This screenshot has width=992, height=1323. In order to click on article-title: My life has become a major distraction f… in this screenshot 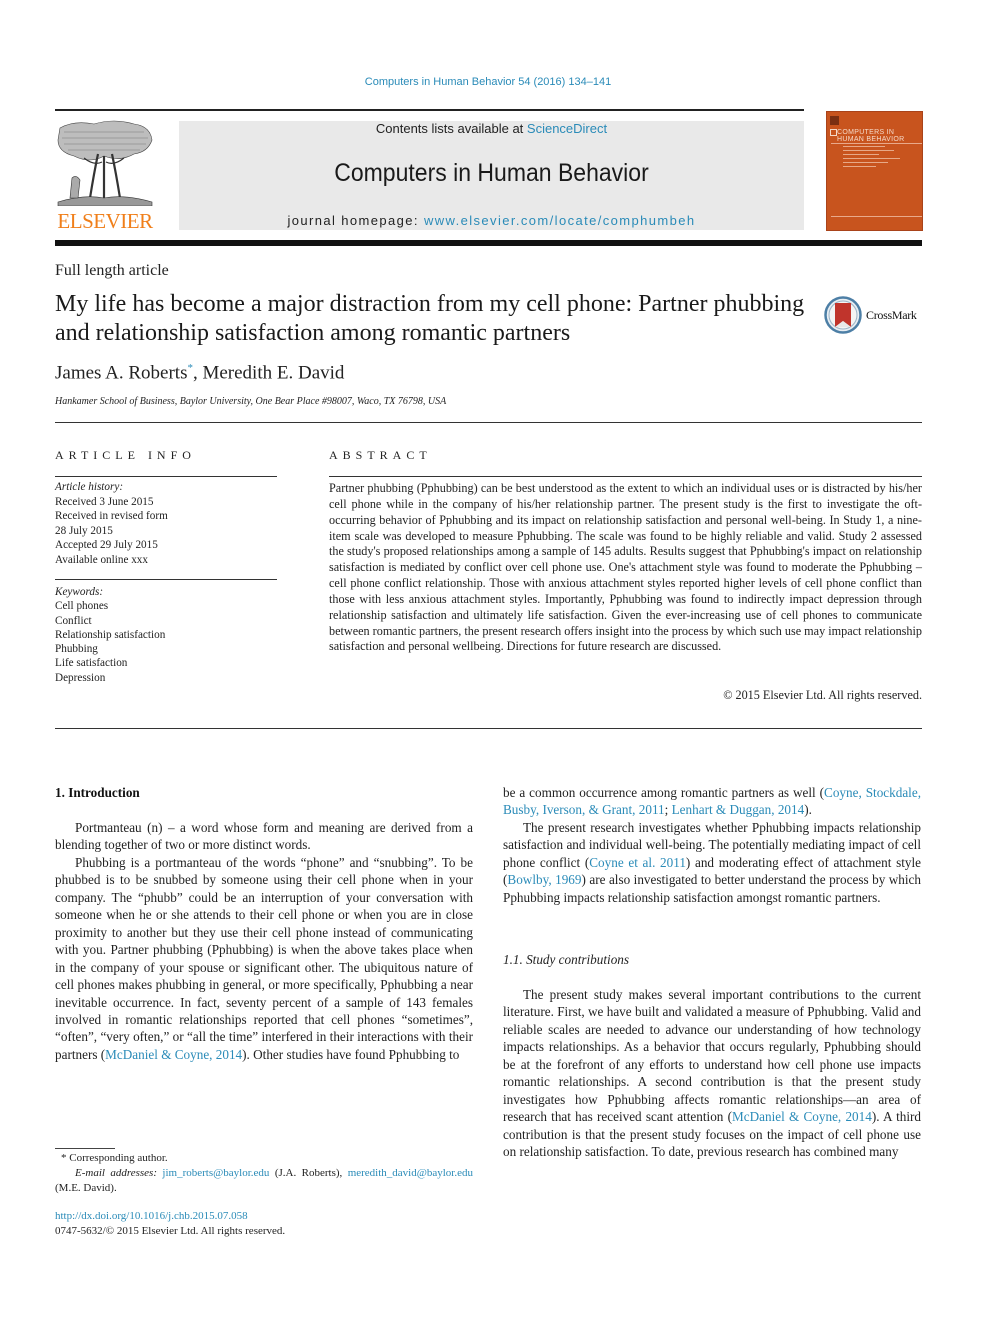, I will do `click(430, 318)`.